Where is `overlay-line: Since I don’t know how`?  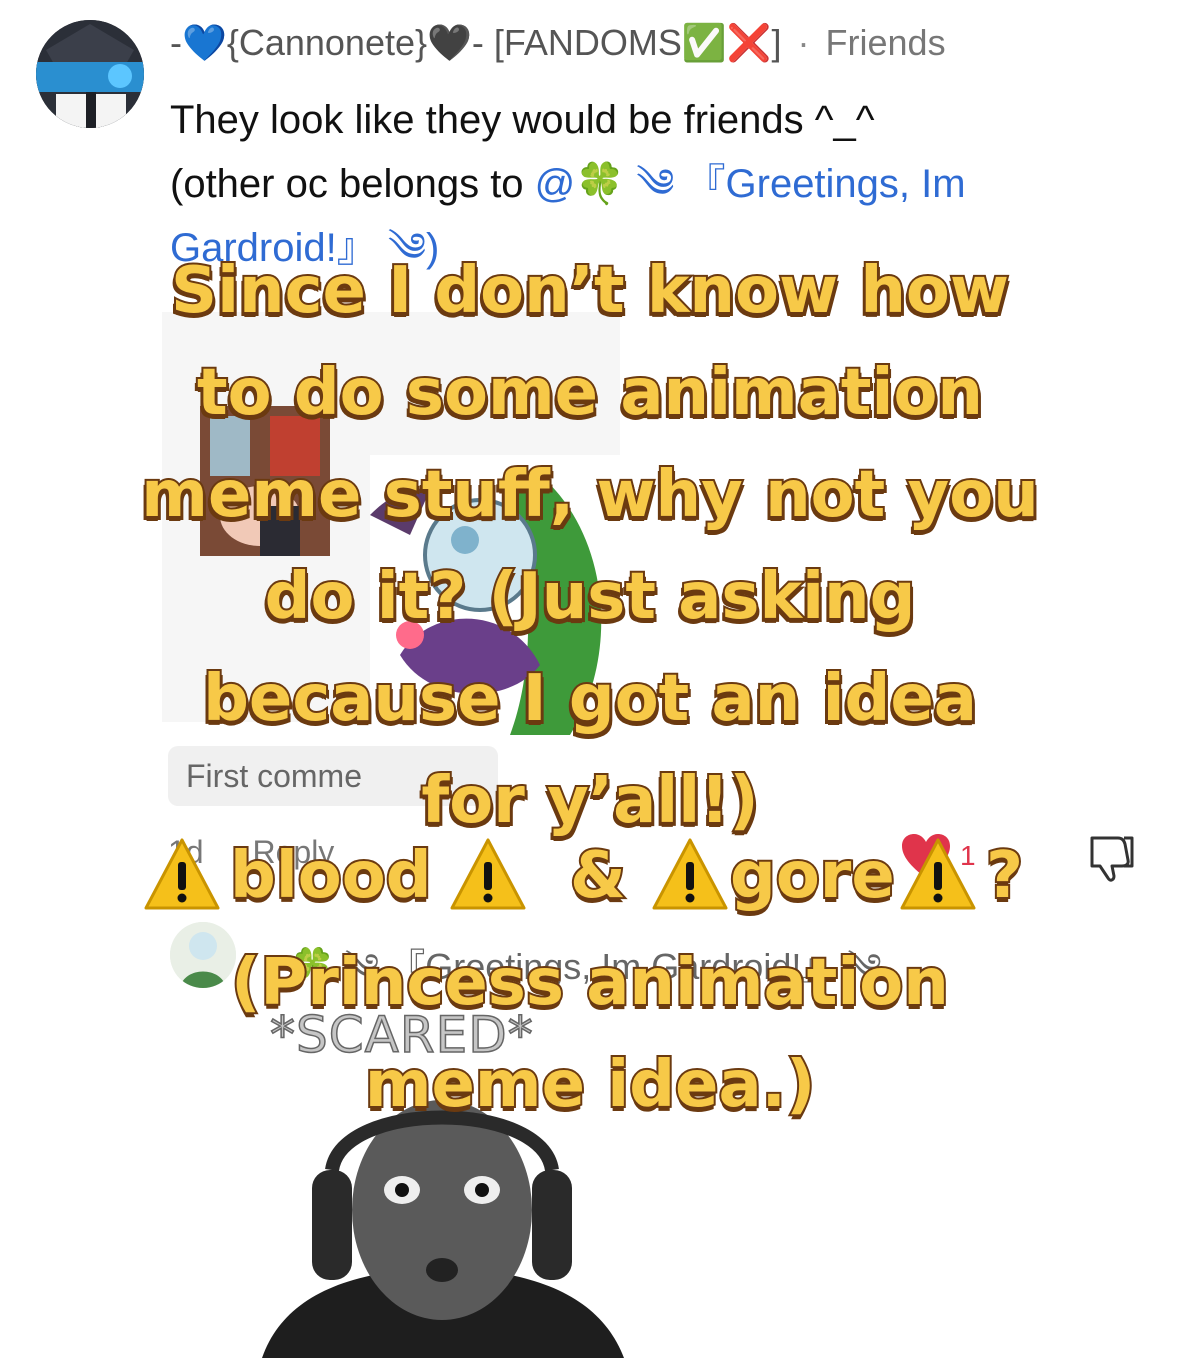 overlay-line: Since I don’t know how is located at coordinates (590, 291).